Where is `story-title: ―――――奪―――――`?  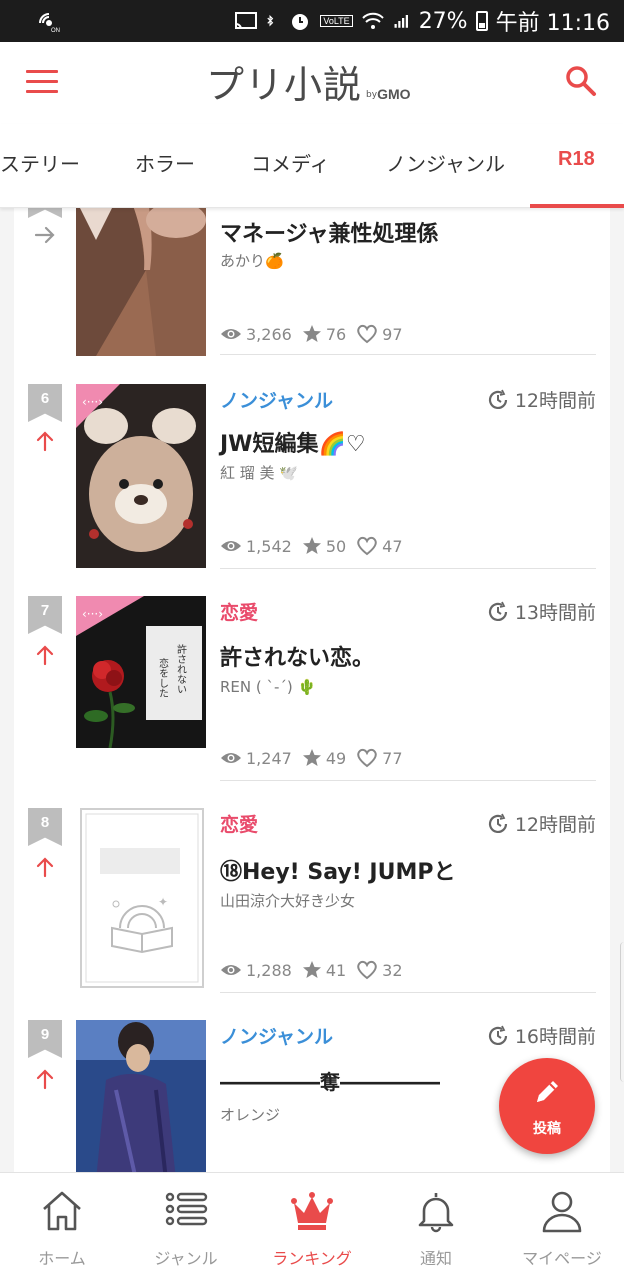 story-title: ―――――奪――――― is located at coordinates (330, 1080).